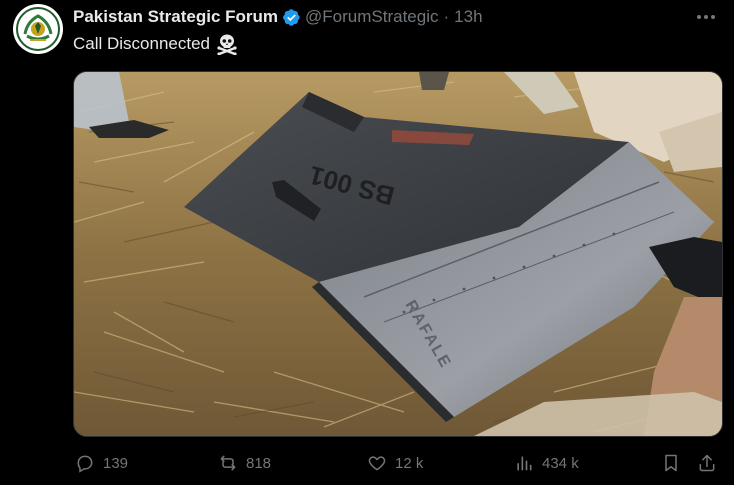 The height and width of the screenshot is (485, 734). Describe the element at coordinates (671, 463) in the screenshot. I see `bookmark-icon` at that location.